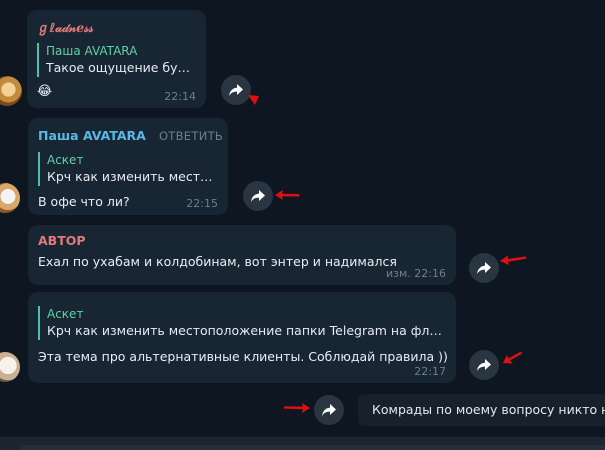 This screenshot has height=450, width=605. What do you see at coordinates (180, 96) in the screenshot?
I see `message-time: 22:14` at bounding box center [180, 96].